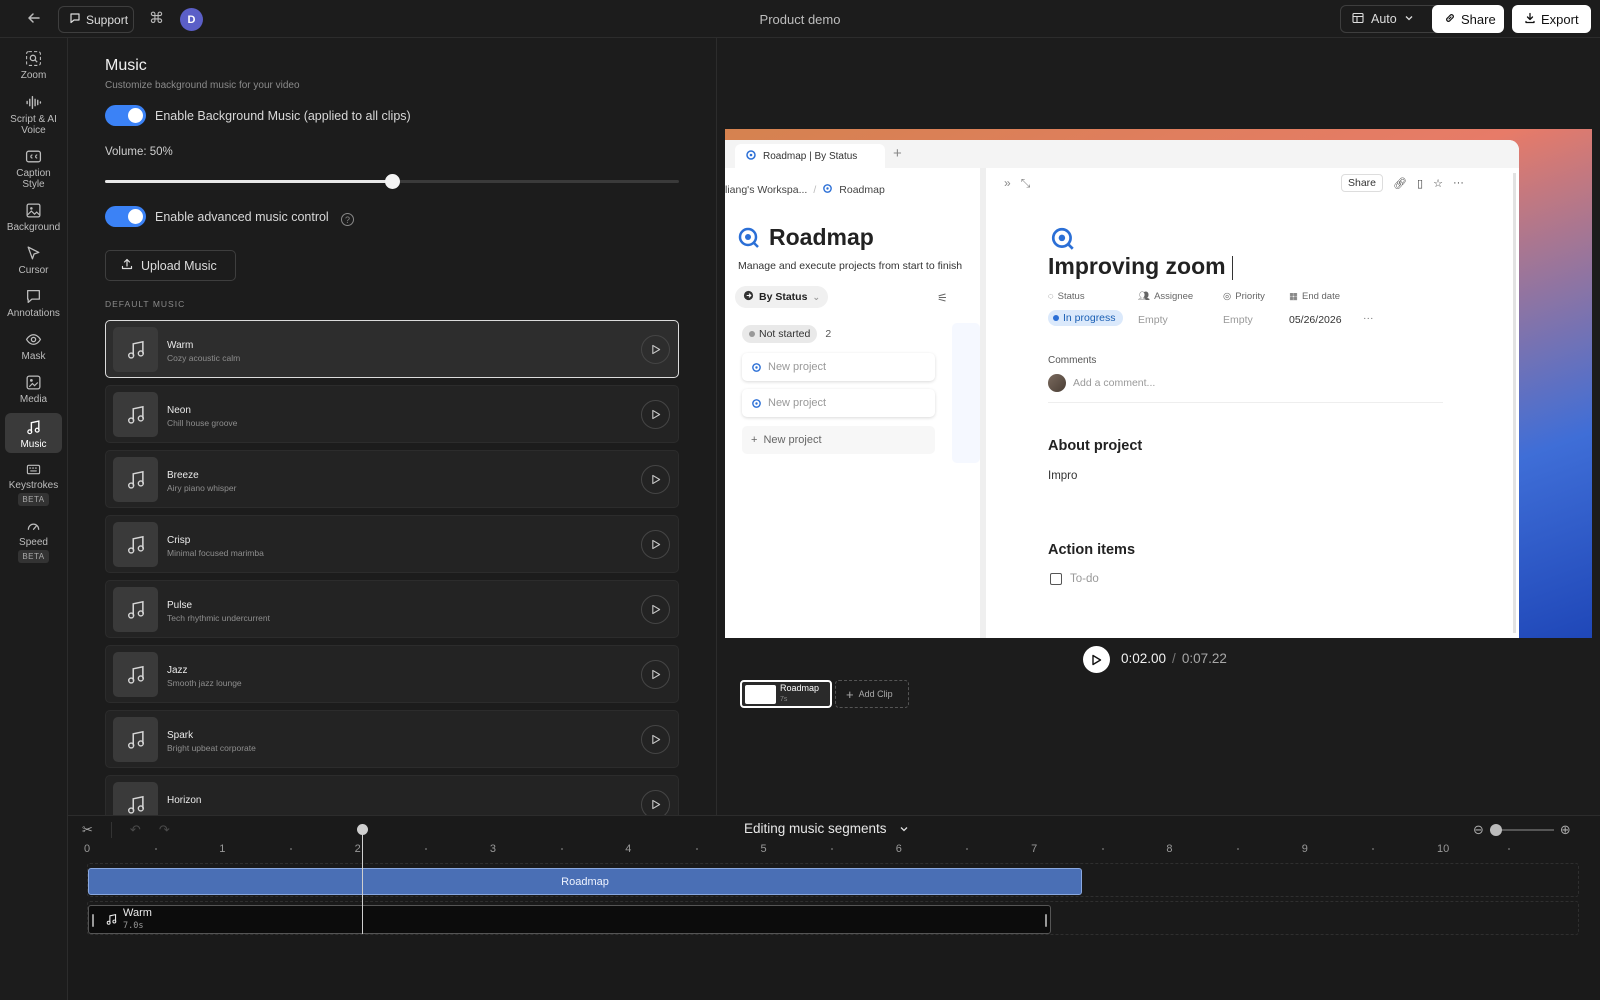 The image size is (1600, 1000). I want to click on share-button: Share, so click(1468, 19).